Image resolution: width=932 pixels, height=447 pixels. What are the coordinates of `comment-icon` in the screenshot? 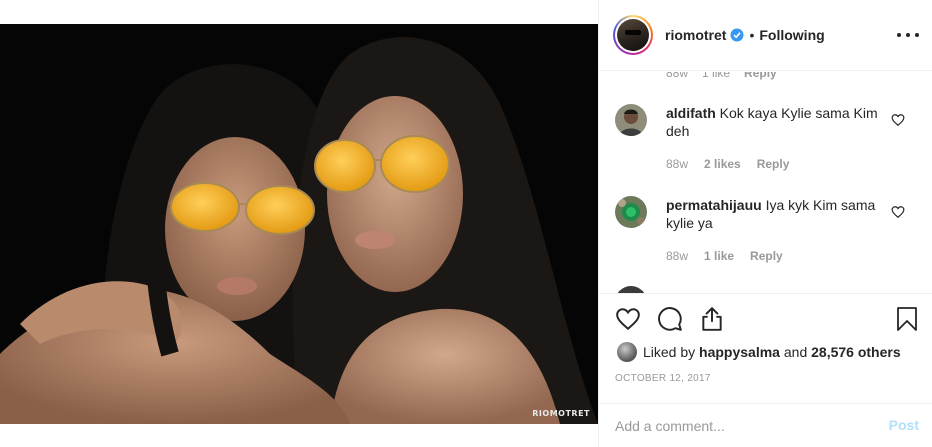 It's located at (670, 319).